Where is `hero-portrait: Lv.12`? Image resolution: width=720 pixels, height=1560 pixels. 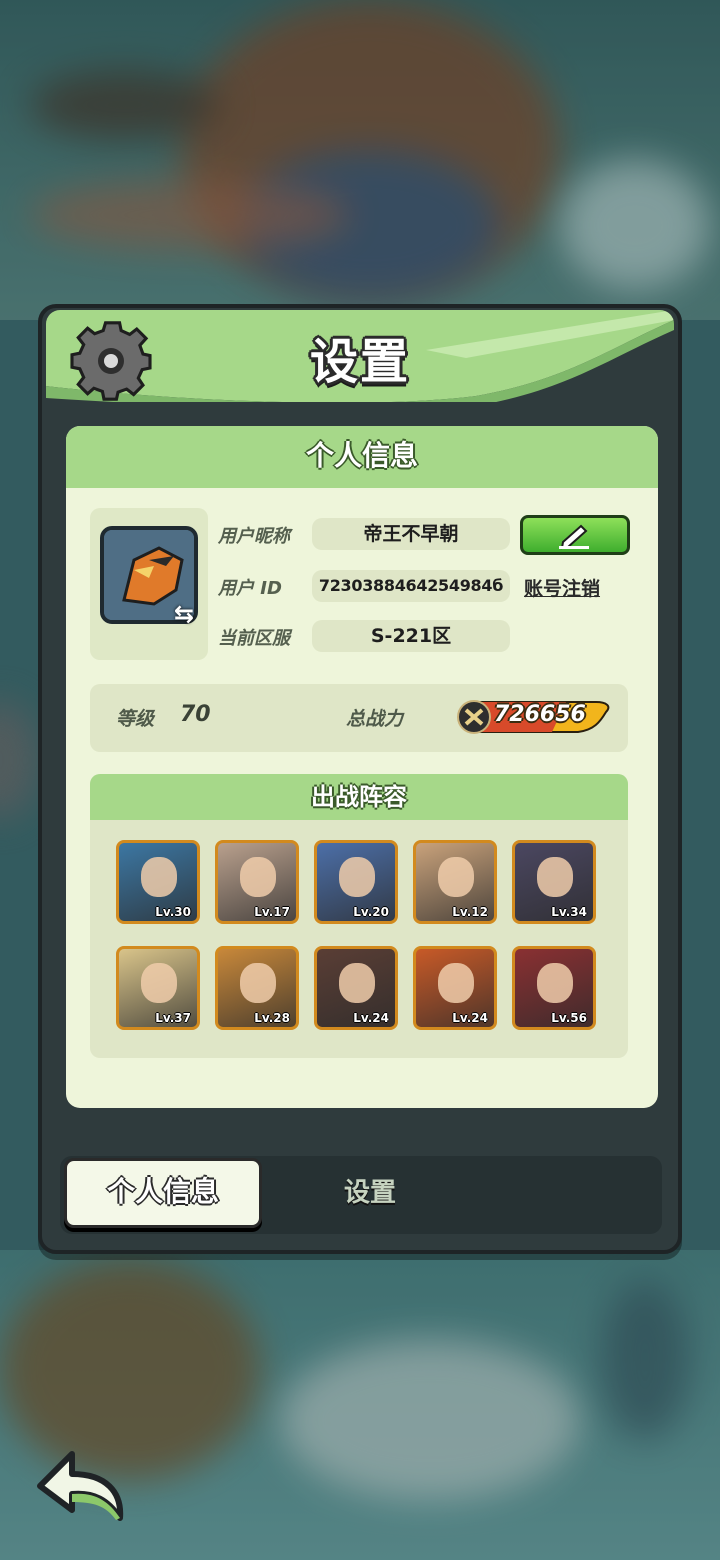
hero-portrait: Lv.12 is located at coordinates (455, 882).